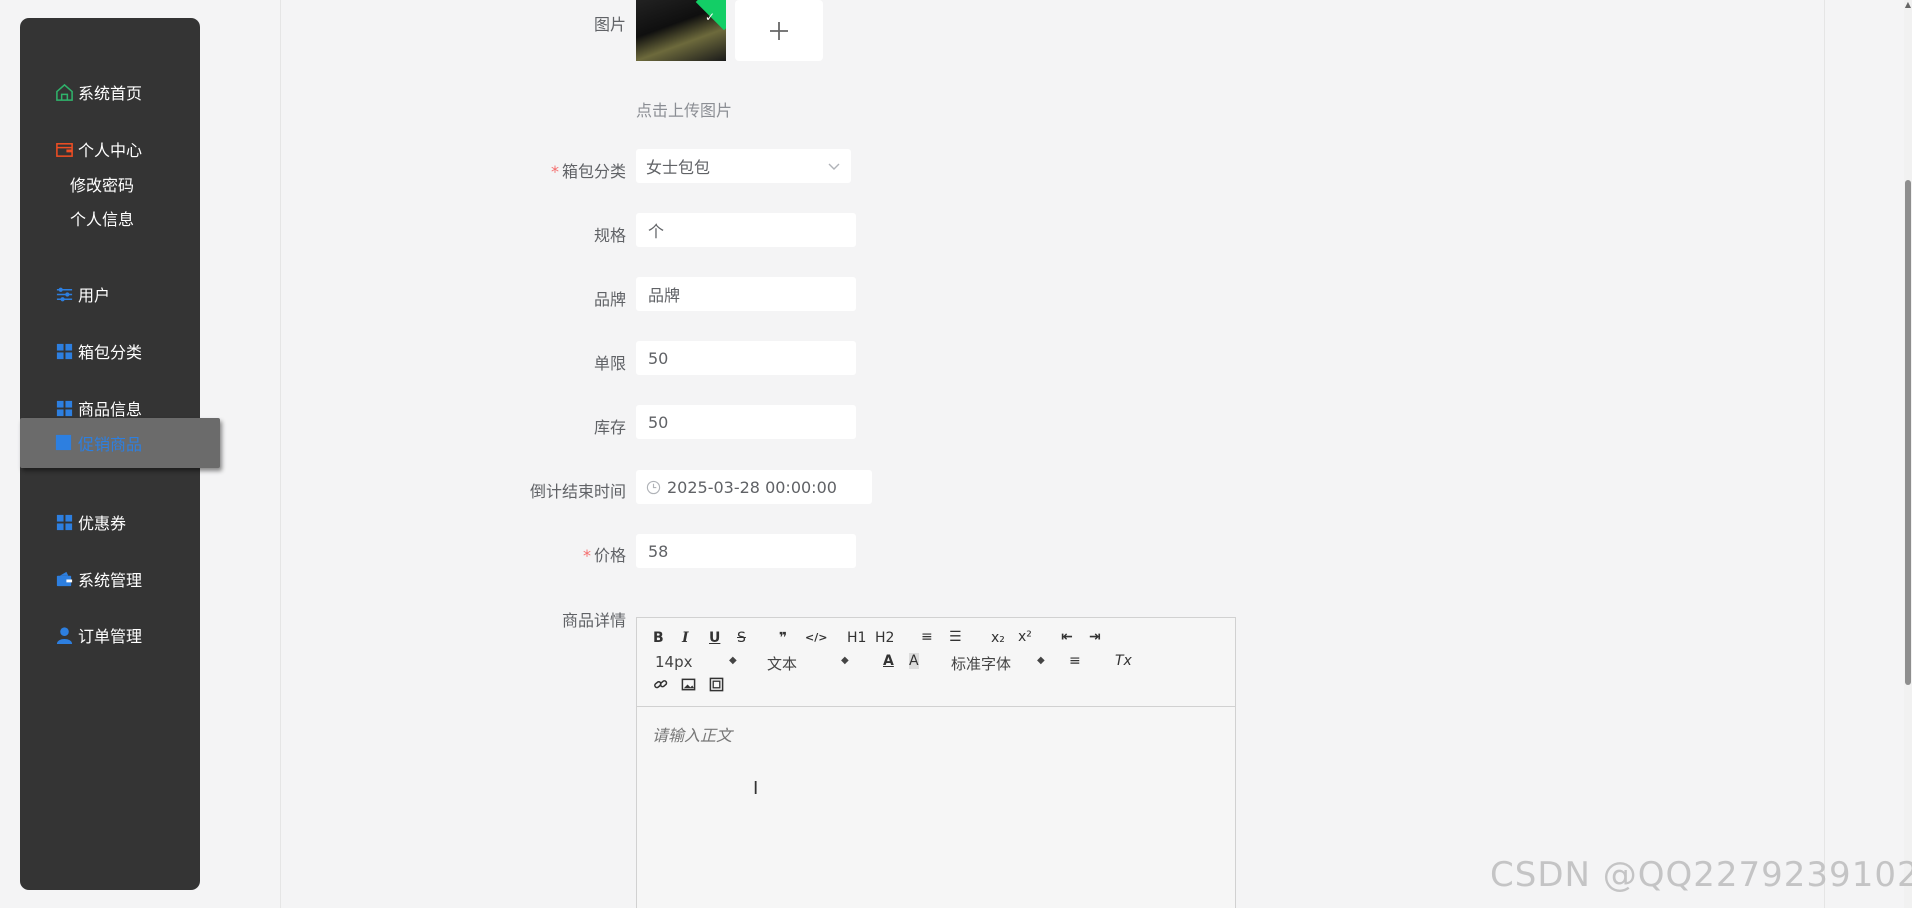 The width and height of the screenshot is (1912, 908). Describe the element at coordinates (741, 638) in the screenshot. I see `strike-button: S` at that location.